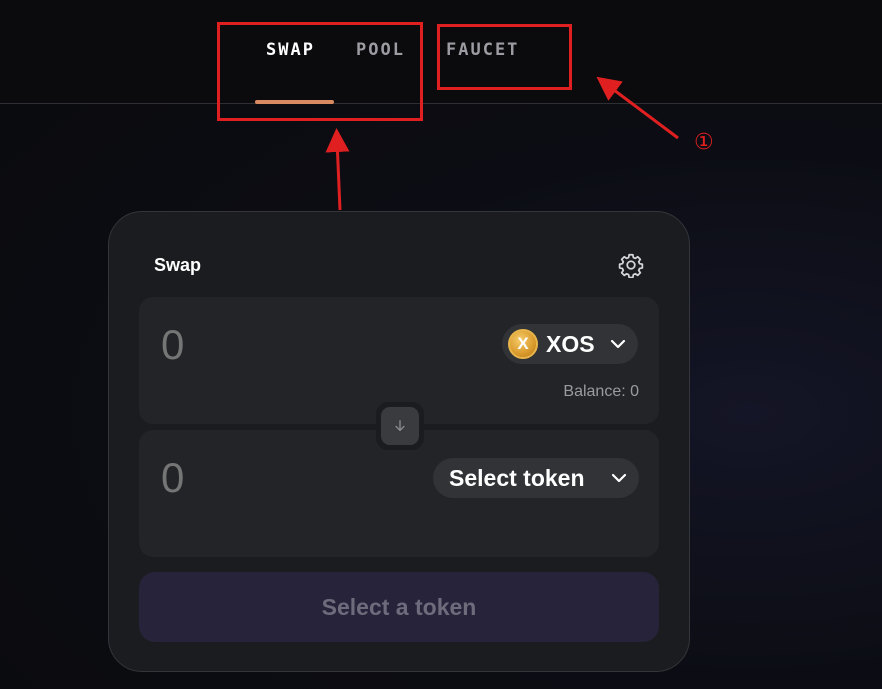 The width and height of the screenshot is (882, 689). I want to click on from-balance: Balance: 0, so click(601, 391).